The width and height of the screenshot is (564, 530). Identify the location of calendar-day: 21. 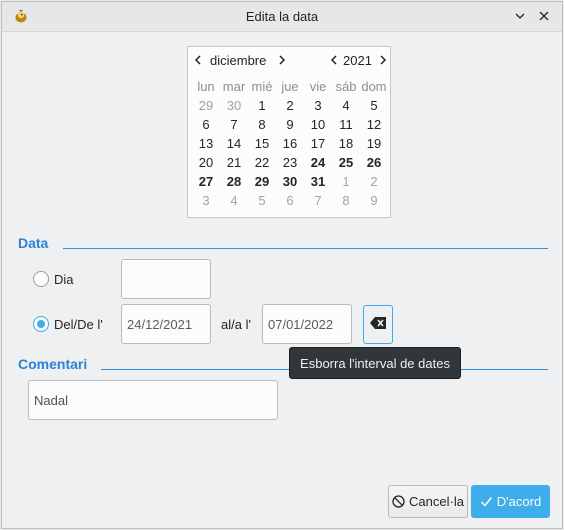
(234, 162).